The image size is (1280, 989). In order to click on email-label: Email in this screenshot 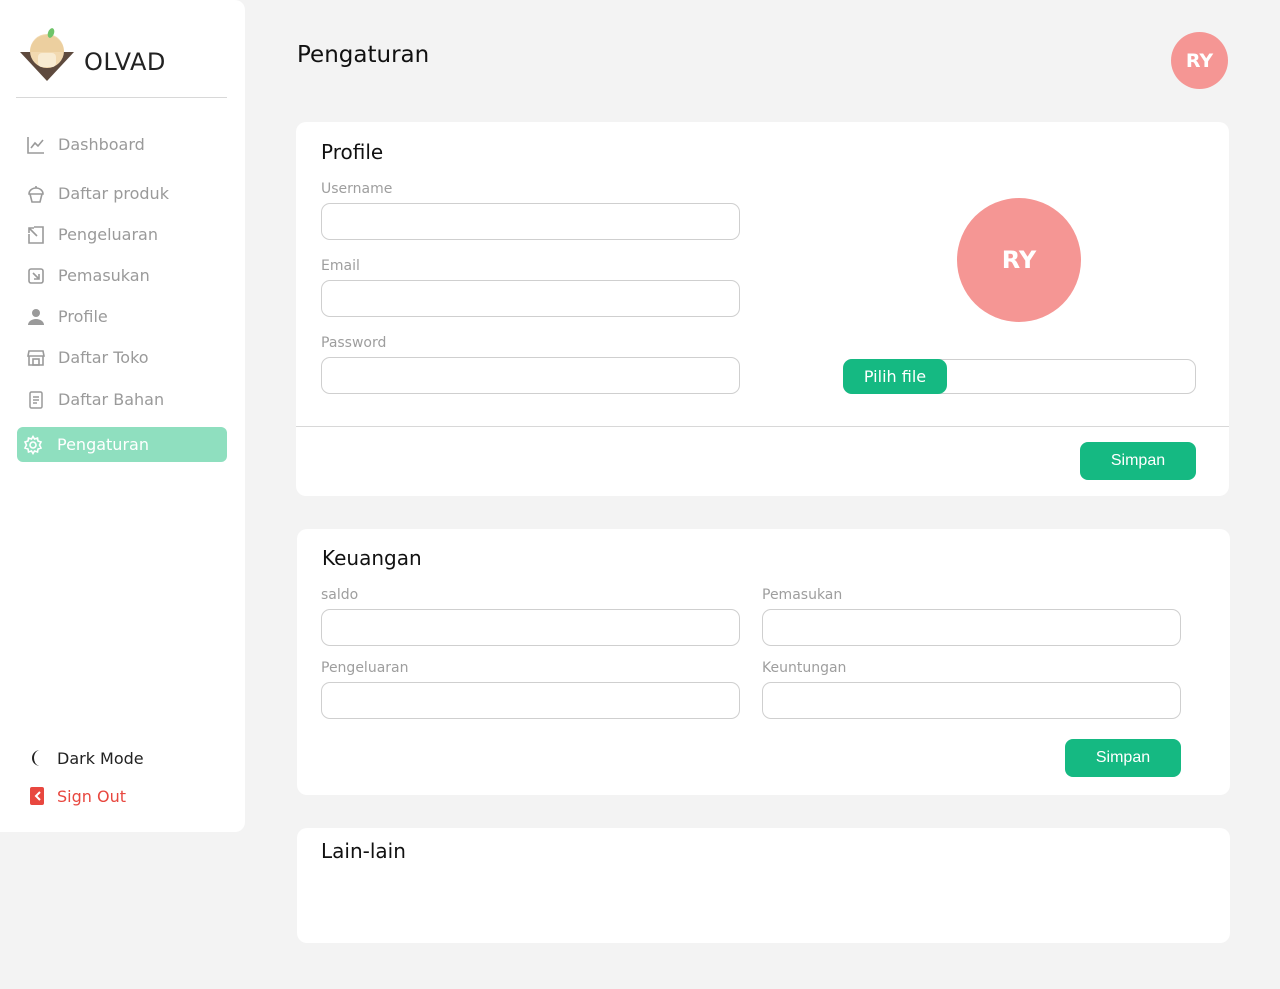, I will do `click(340, 266)`.